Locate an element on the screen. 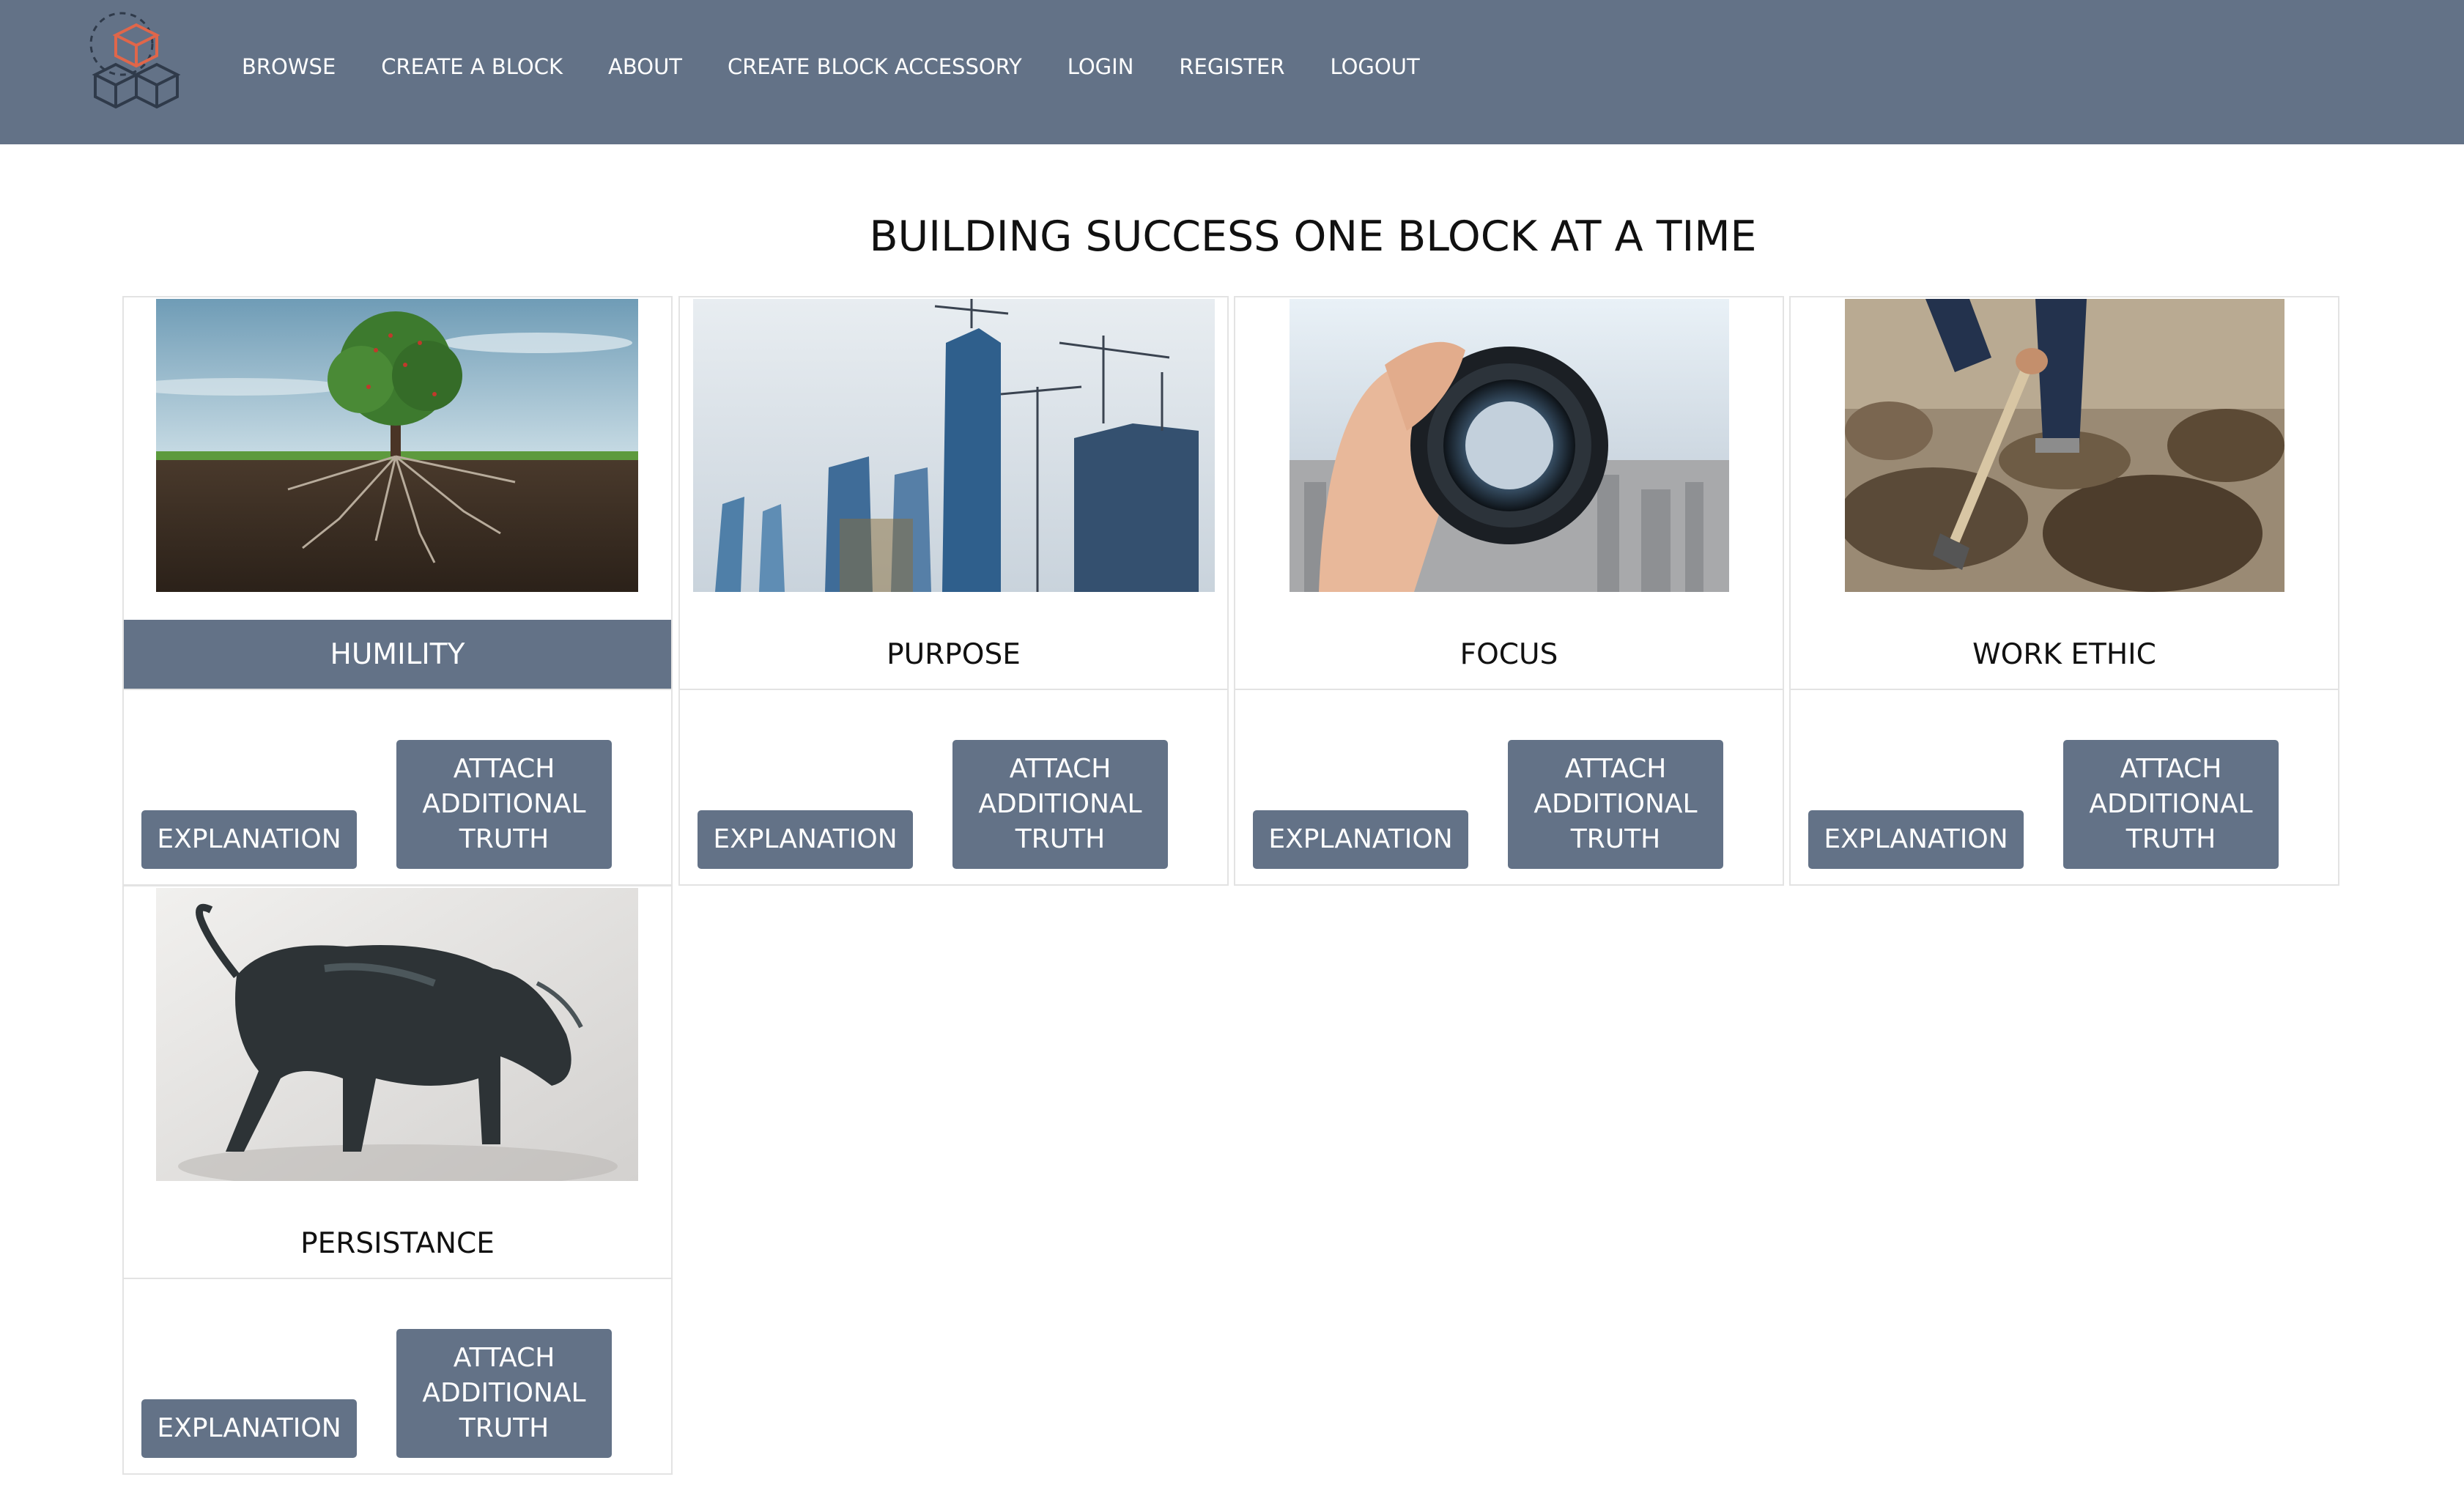 Image resolution: width=2464 pixels, height=1485 pixels. nav-create-block-link: CREATE A BLOCK is located at coordinates (472, 66).